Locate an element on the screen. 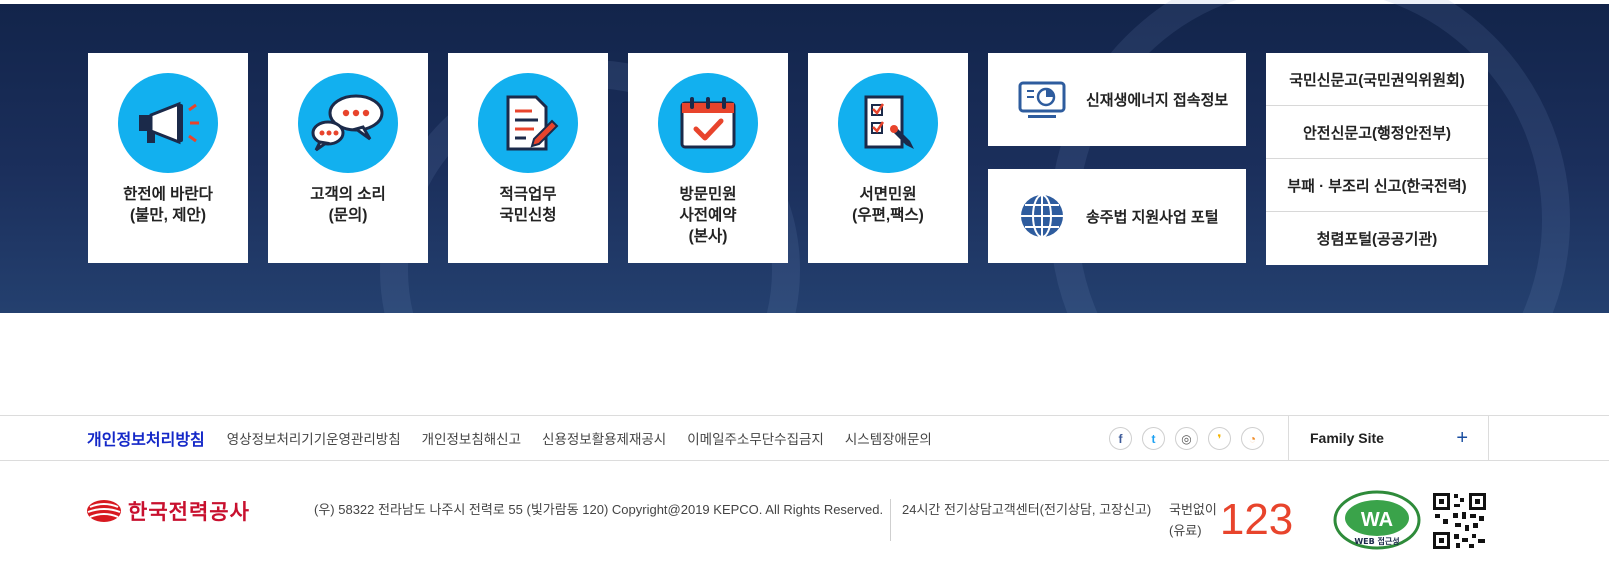 Image resolution: width=1609 pixels, height=564 pixels. card-customer-voice: 고객의 소리 (문의) is located at coordinates (348, 158).